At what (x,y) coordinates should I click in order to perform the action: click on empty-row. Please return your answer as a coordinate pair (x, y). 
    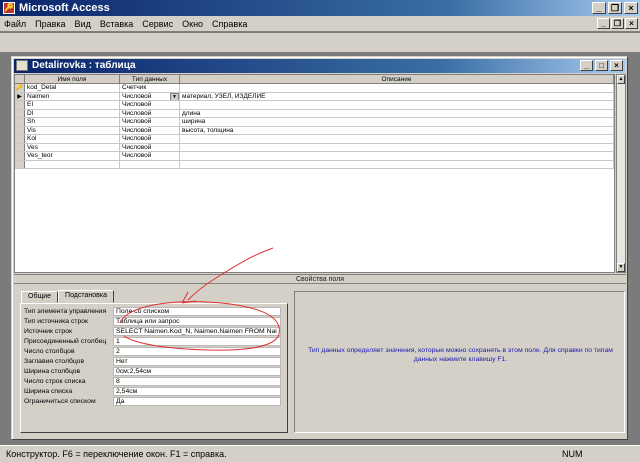
    Looking at the image, I should click on (314, 164).